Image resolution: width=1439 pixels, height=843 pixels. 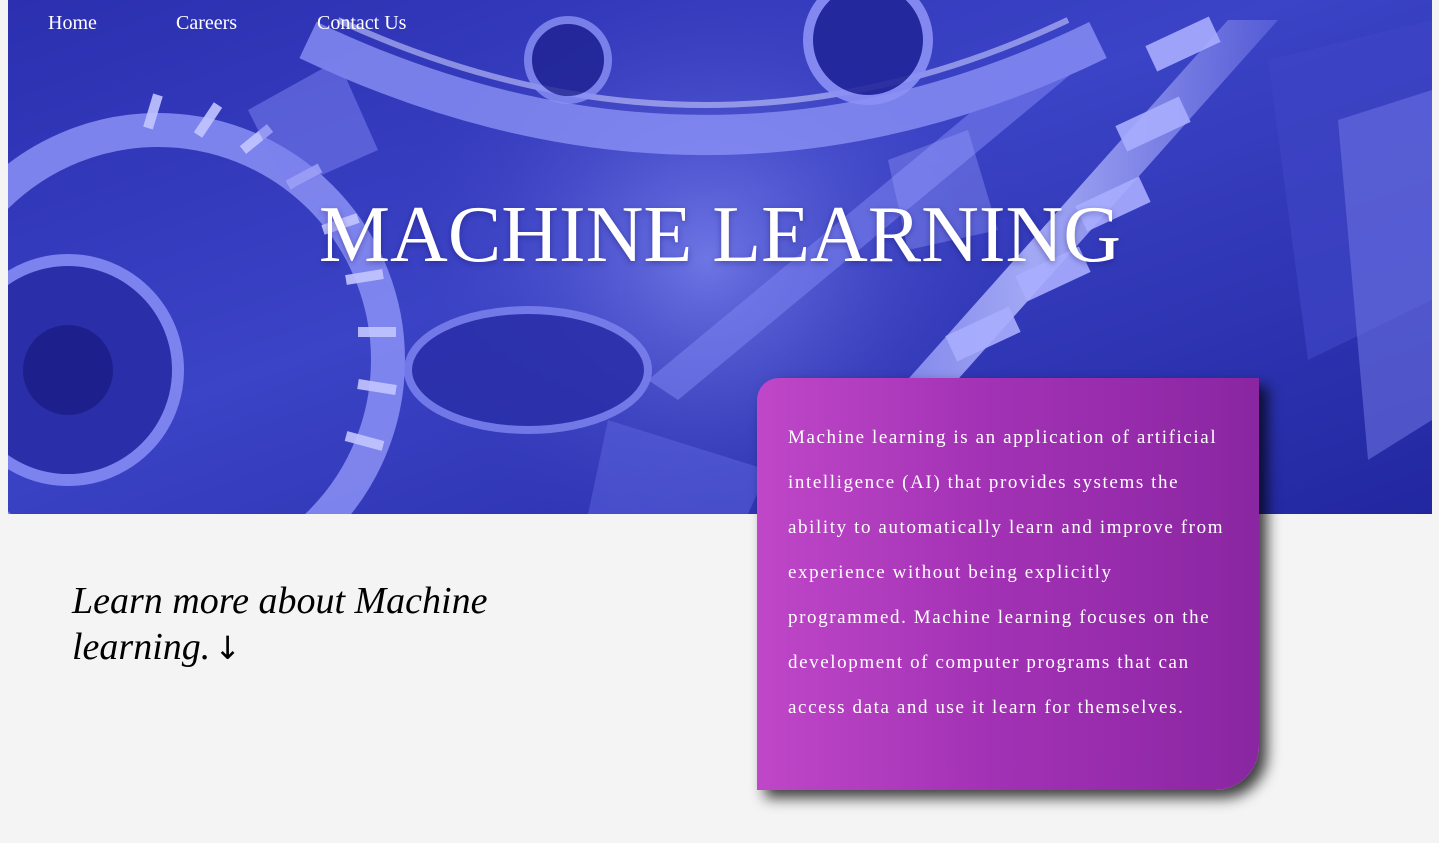 I want to click on down-arrow-icon: ↓, so click(x=228, y=648).